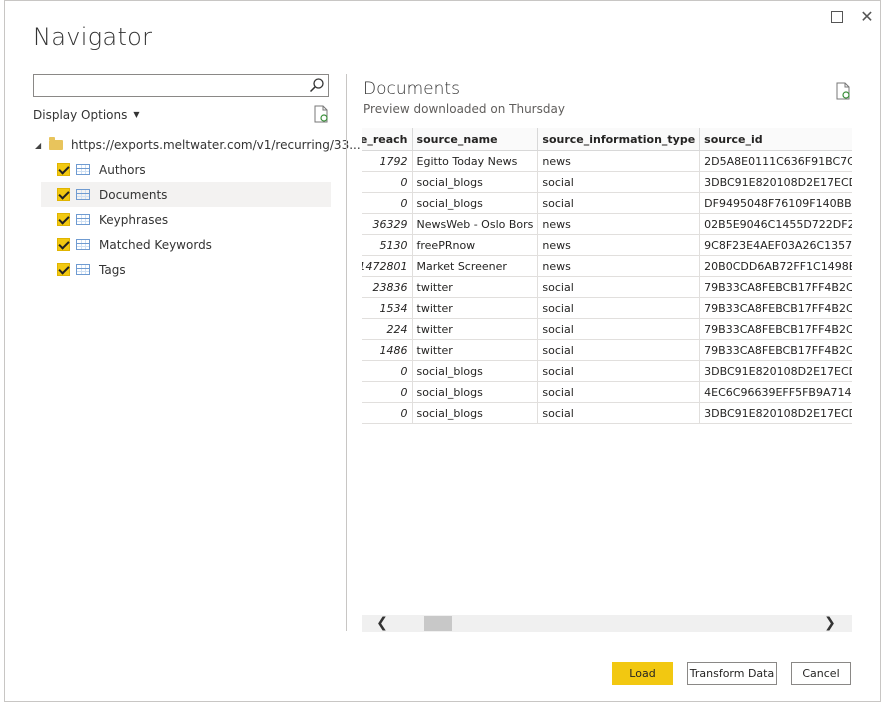 The image size is (885, 705). What do you see at coordinates (93, 37) in the screenshot?
I see `dialog-title: Navigator` at bounding box center [93, 37].